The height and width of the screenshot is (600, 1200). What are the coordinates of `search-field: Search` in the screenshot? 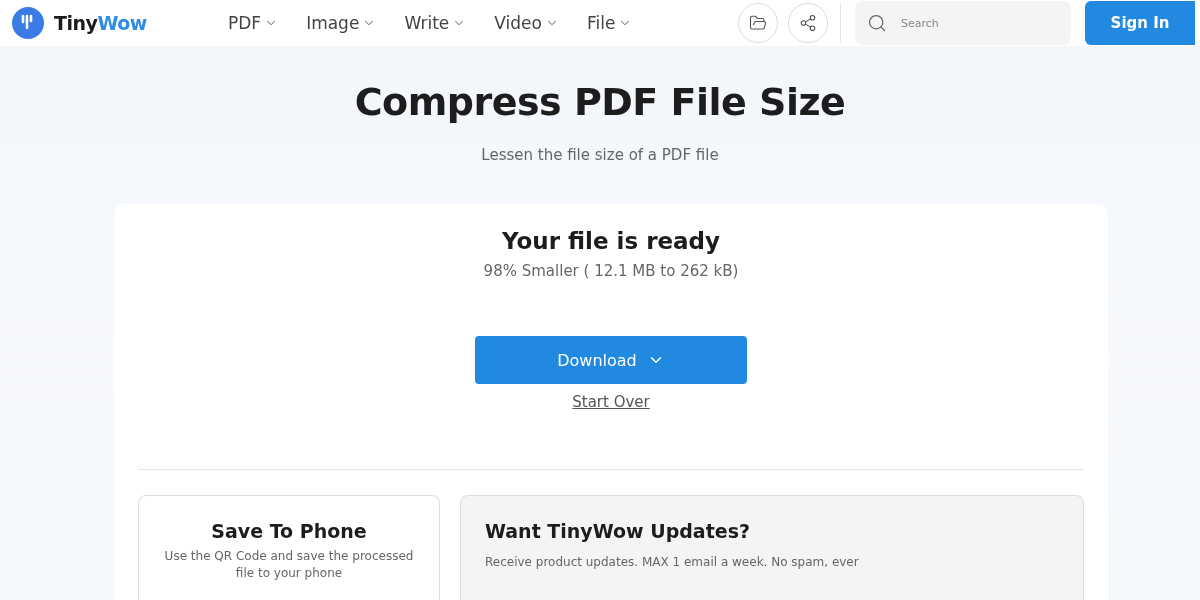 It's located at (963, 23).